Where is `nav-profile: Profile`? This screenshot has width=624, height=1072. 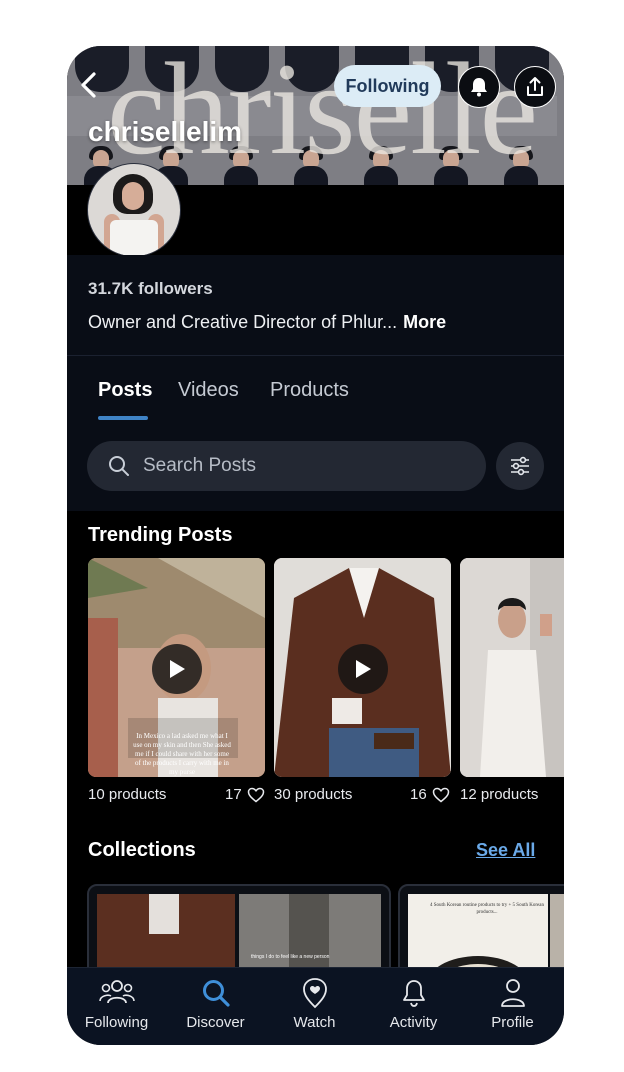
nav-profile: Profile is located at coordinates (512, 1003).